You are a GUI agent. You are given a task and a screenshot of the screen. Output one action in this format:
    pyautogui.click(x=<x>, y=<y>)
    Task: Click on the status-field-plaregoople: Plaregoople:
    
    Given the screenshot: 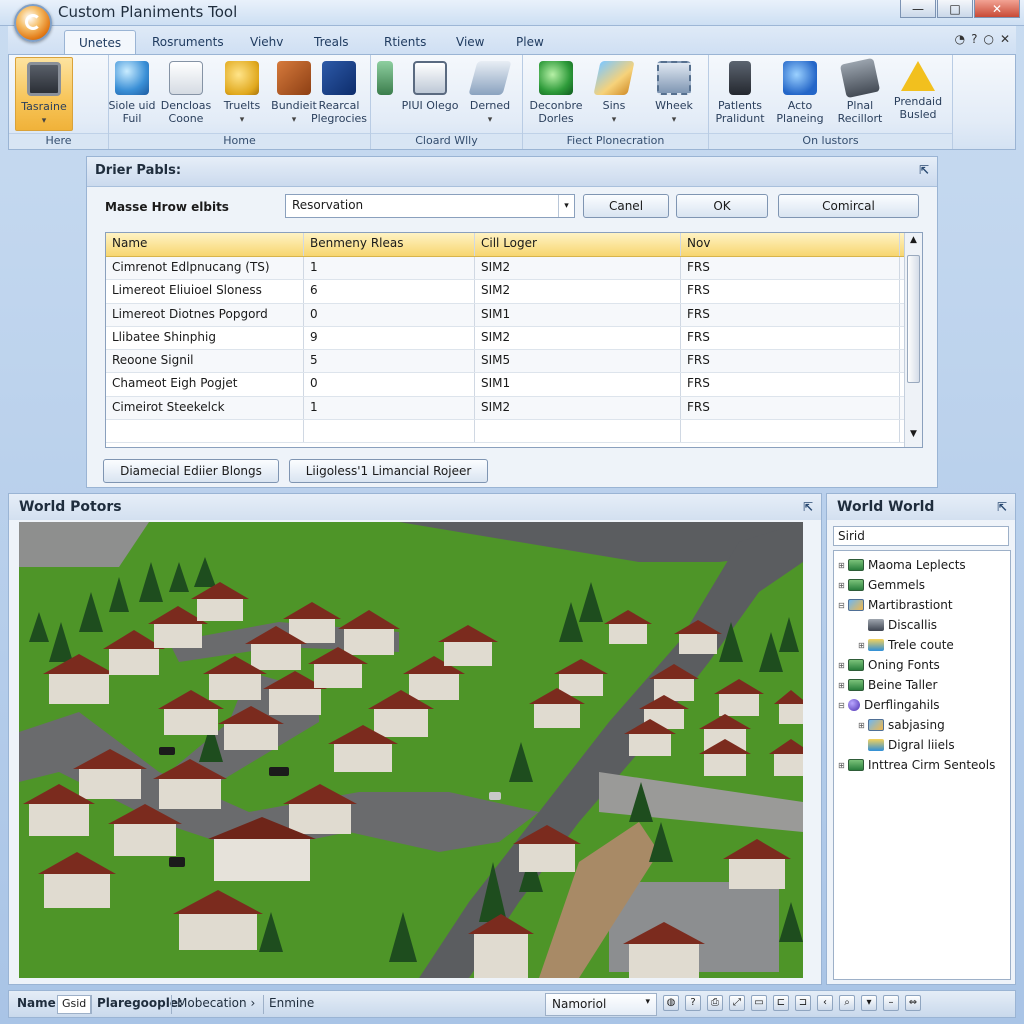 What is the action you would take?
    pyautogui.click(x=140, y=1003)
    